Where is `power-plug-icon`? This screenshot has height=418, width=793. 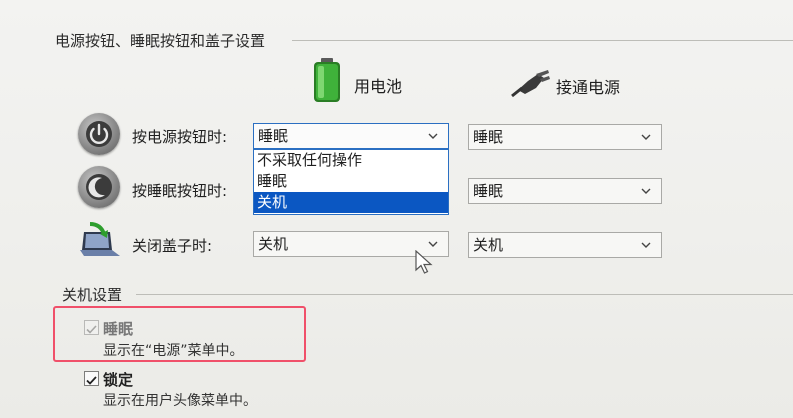
power-plug-icon is located at coordinates (530, 83).